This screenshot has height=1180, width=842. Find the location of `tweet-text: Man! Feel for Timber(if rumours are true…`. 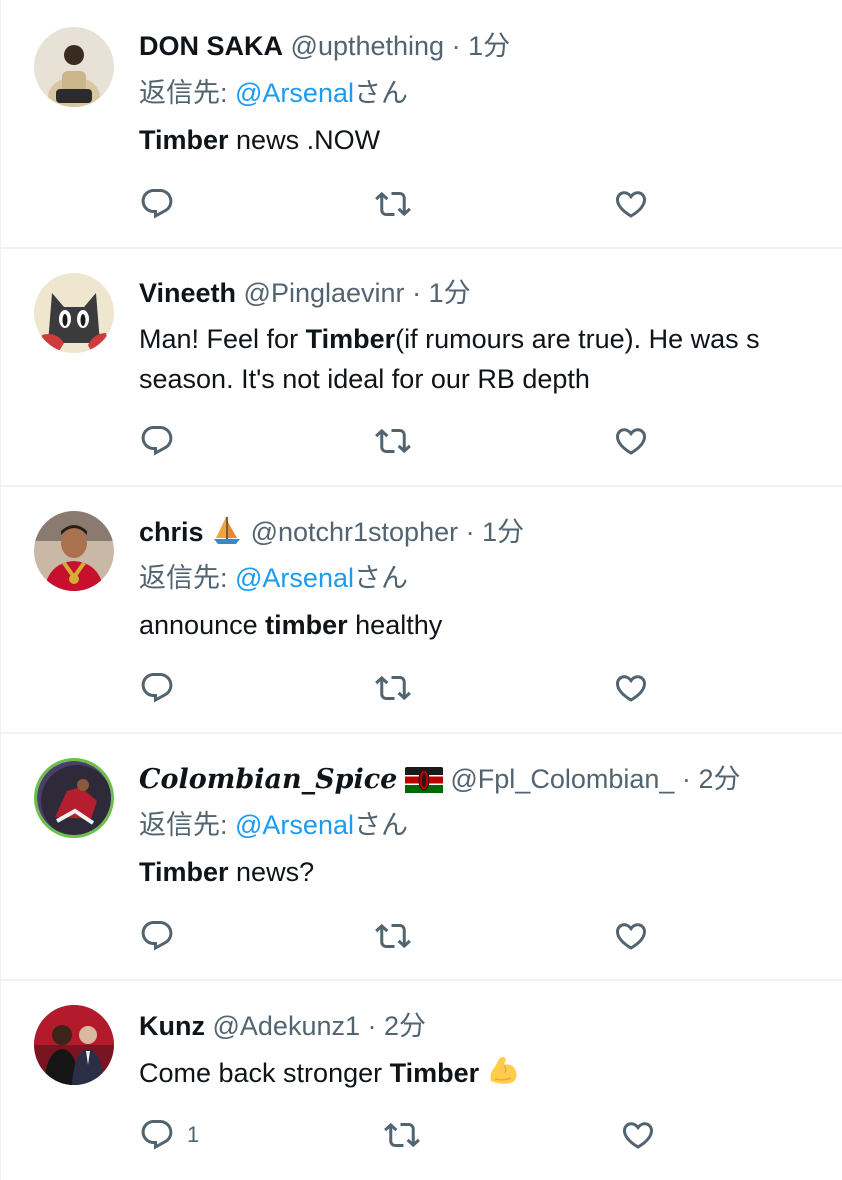

tweet-text: Man! Feel for Timber(if rumours are true… is located at coordinates (490, 339).